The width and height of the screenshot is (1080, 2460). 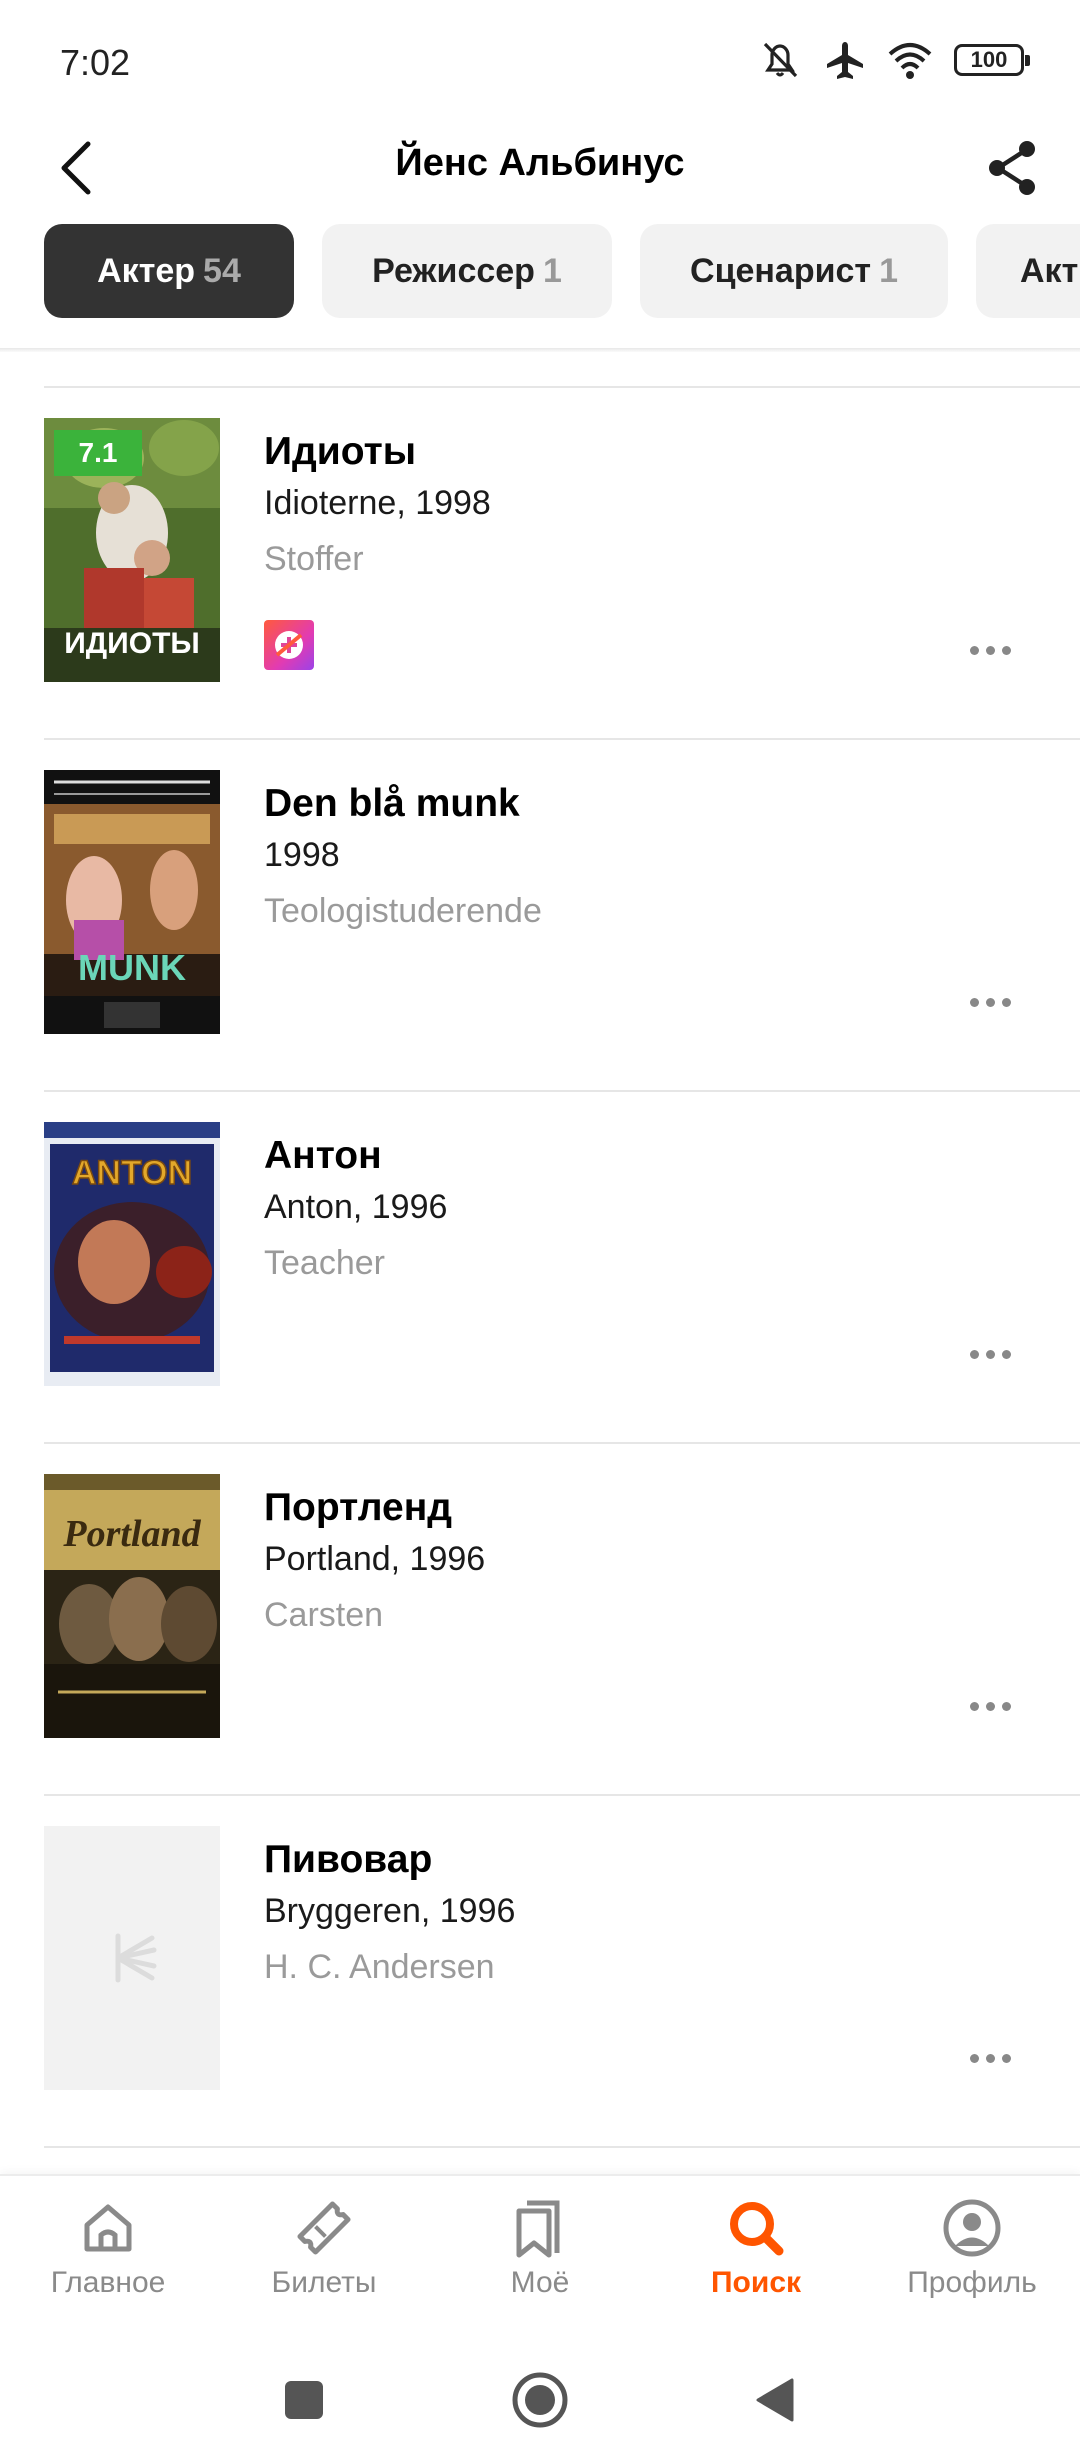 I want to click on profile-icon, so click(x=972, y=2228).